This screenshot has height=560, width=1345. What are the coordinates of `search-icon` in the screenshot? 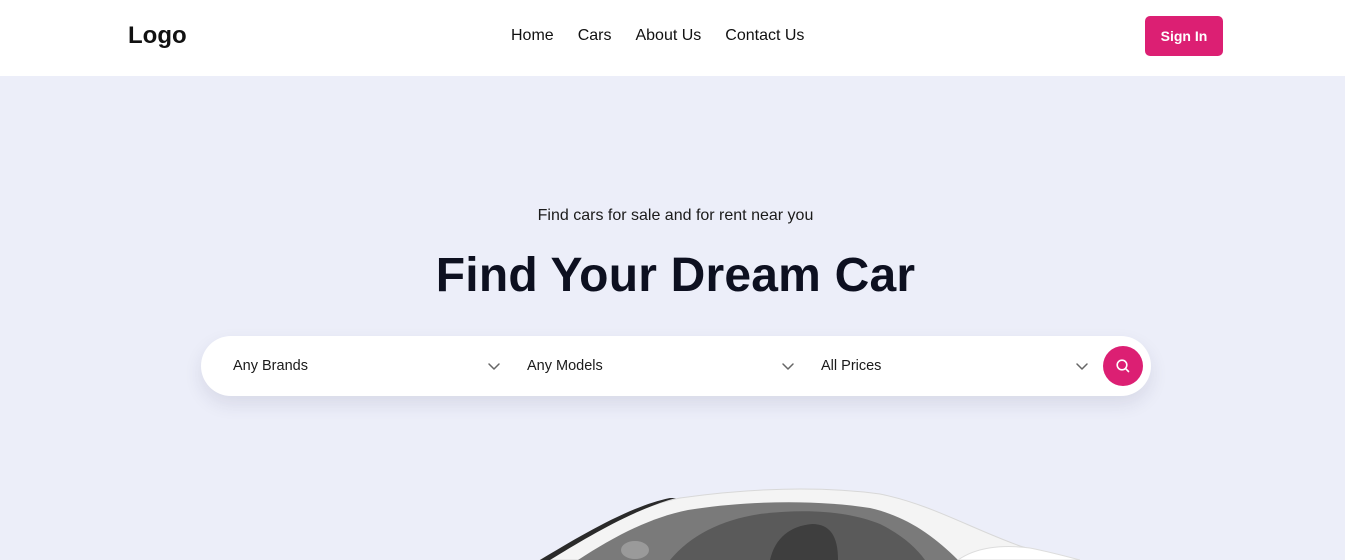 It's located at (1123, 366).